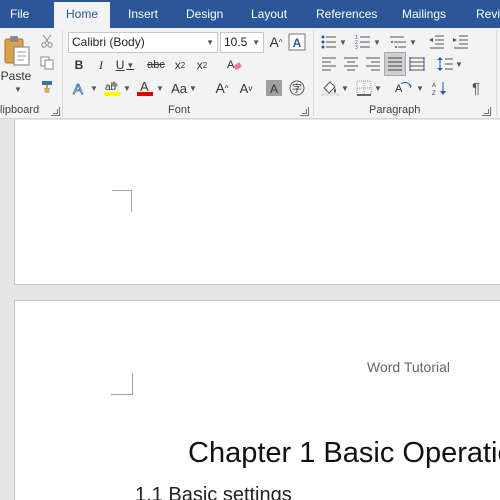 This screenshot has height=500, width=500. Describe the element at coordinates (17, 50) in the screenshot. I see `paste-icon` at that location.